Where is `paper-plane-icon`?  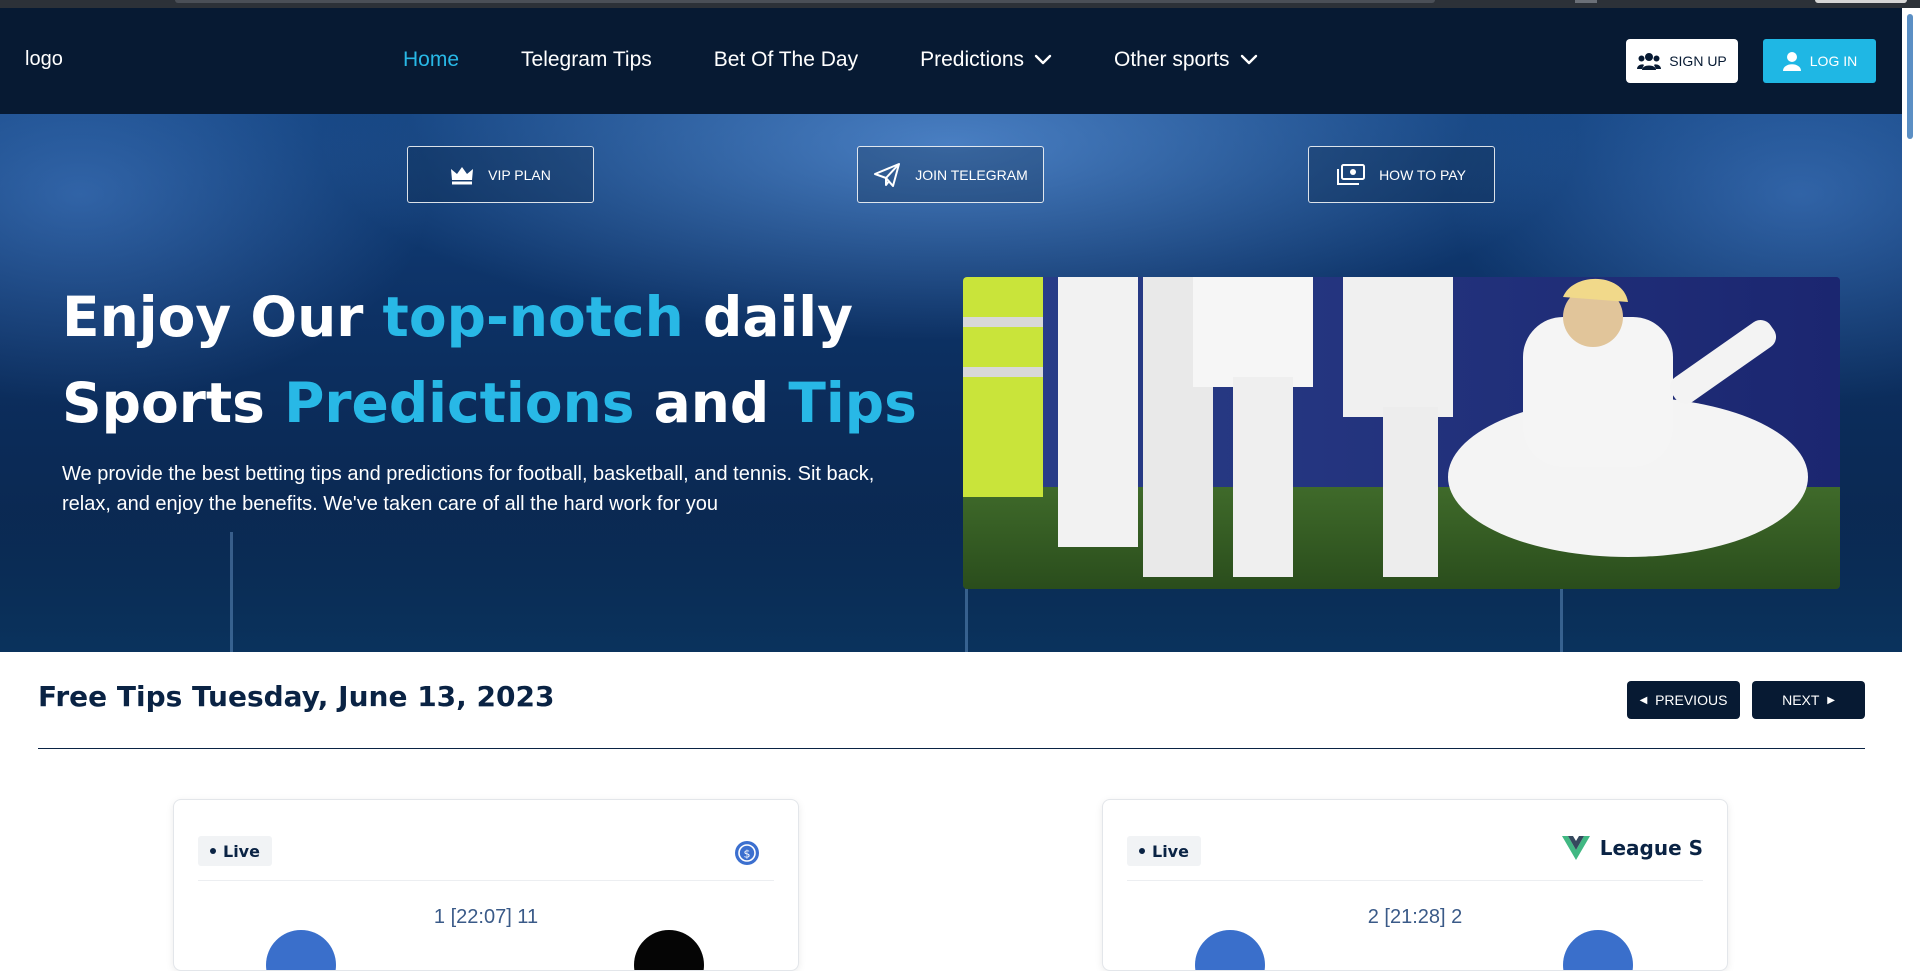
paper-plane-icon is located at coordinates (887, 174).